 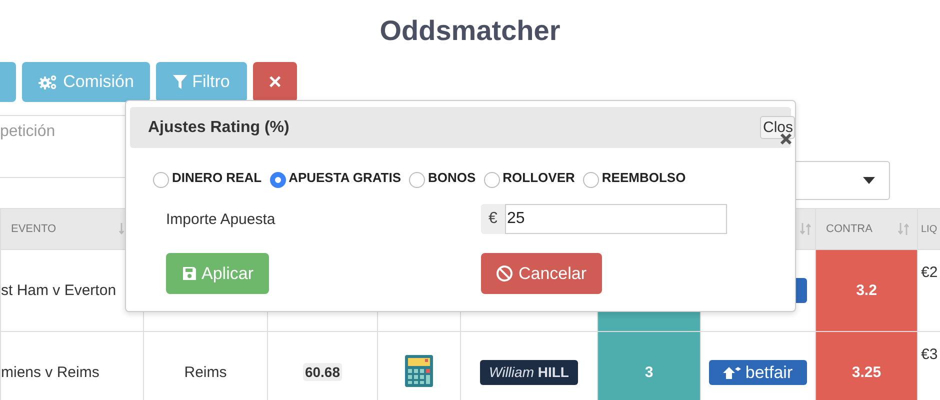 I want to click on table-cell: €3, so click(x=929, y=354).